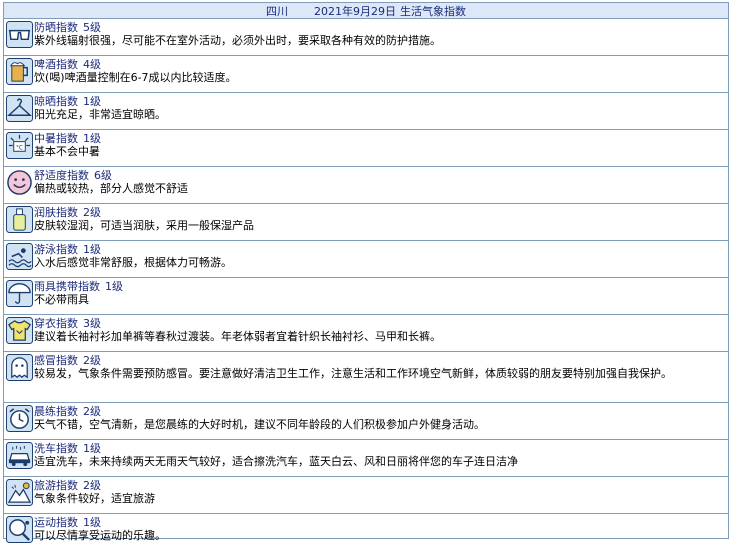 Image resolution: width=732 pixels, height=551 pixels. Describe the element at coordinates (103, 175) in the screenshot. I see `index-level: 6级` at that location.